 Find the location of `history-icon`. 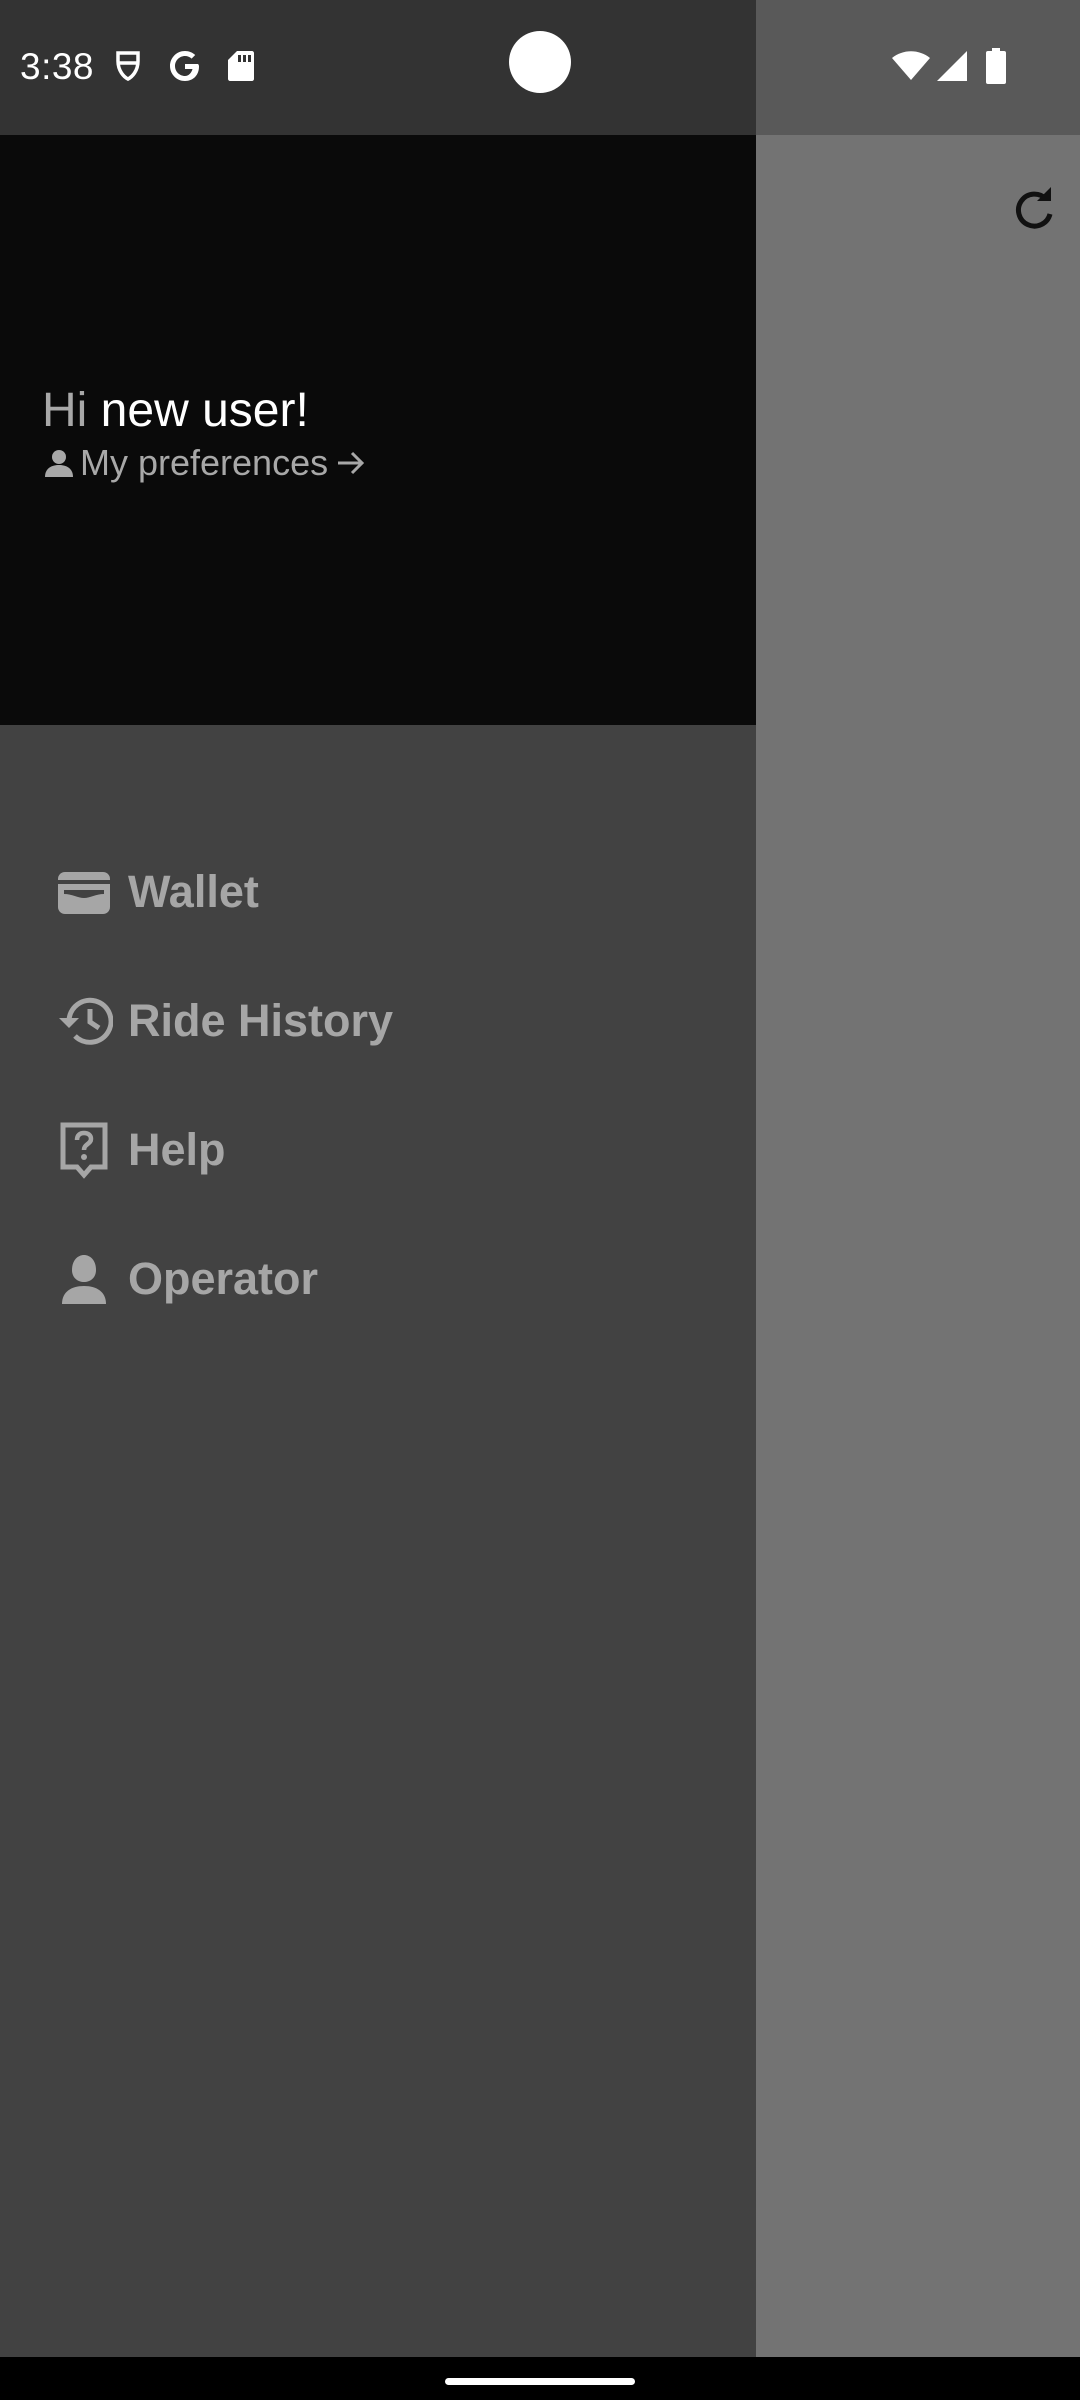

history-icon is located at coordinates (84, 1021).